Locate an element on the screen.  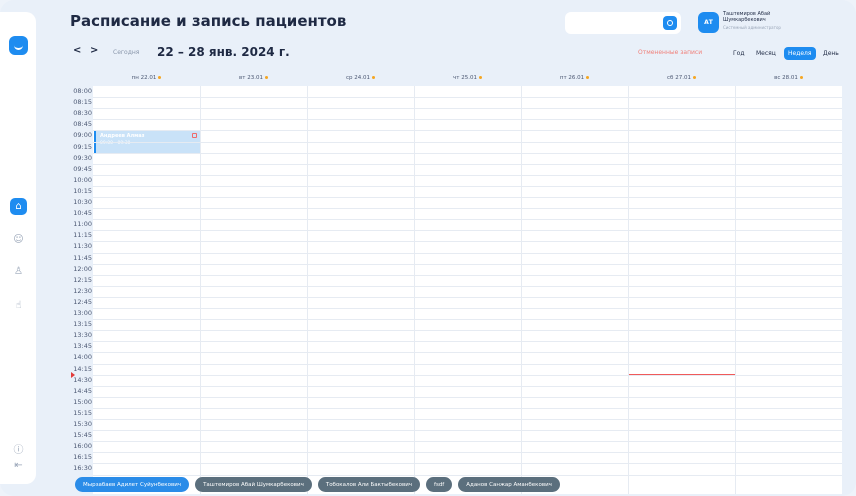
time-slot-label: 14:45 is located at coordinates (82, 390).